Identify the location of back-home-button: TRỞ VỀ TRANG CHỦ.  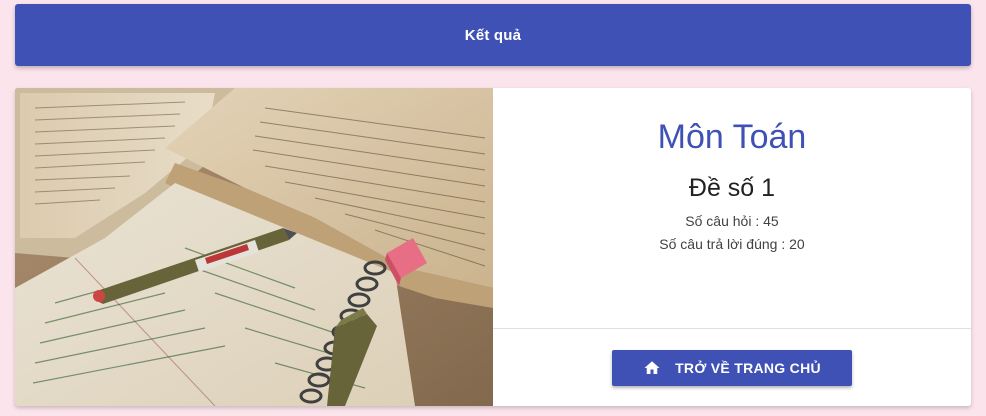
(732, 368).